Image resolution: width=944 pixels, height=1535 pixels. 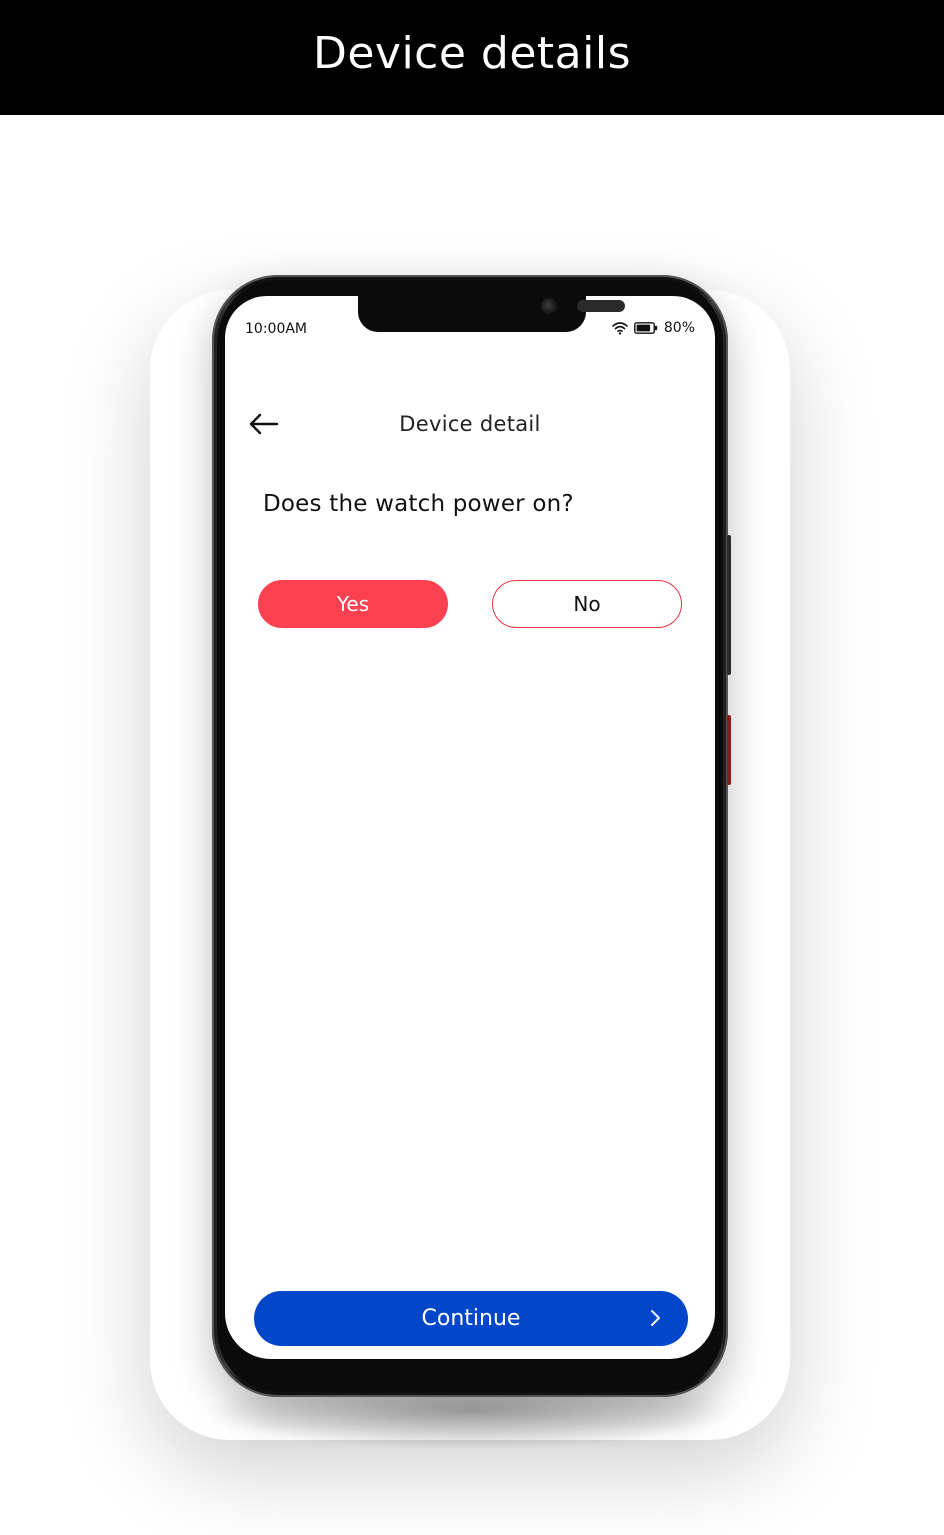 What do you see at coordinates (587, 604) in the screenshot?
I see `no-button: No` at bounding box center [587, 604].